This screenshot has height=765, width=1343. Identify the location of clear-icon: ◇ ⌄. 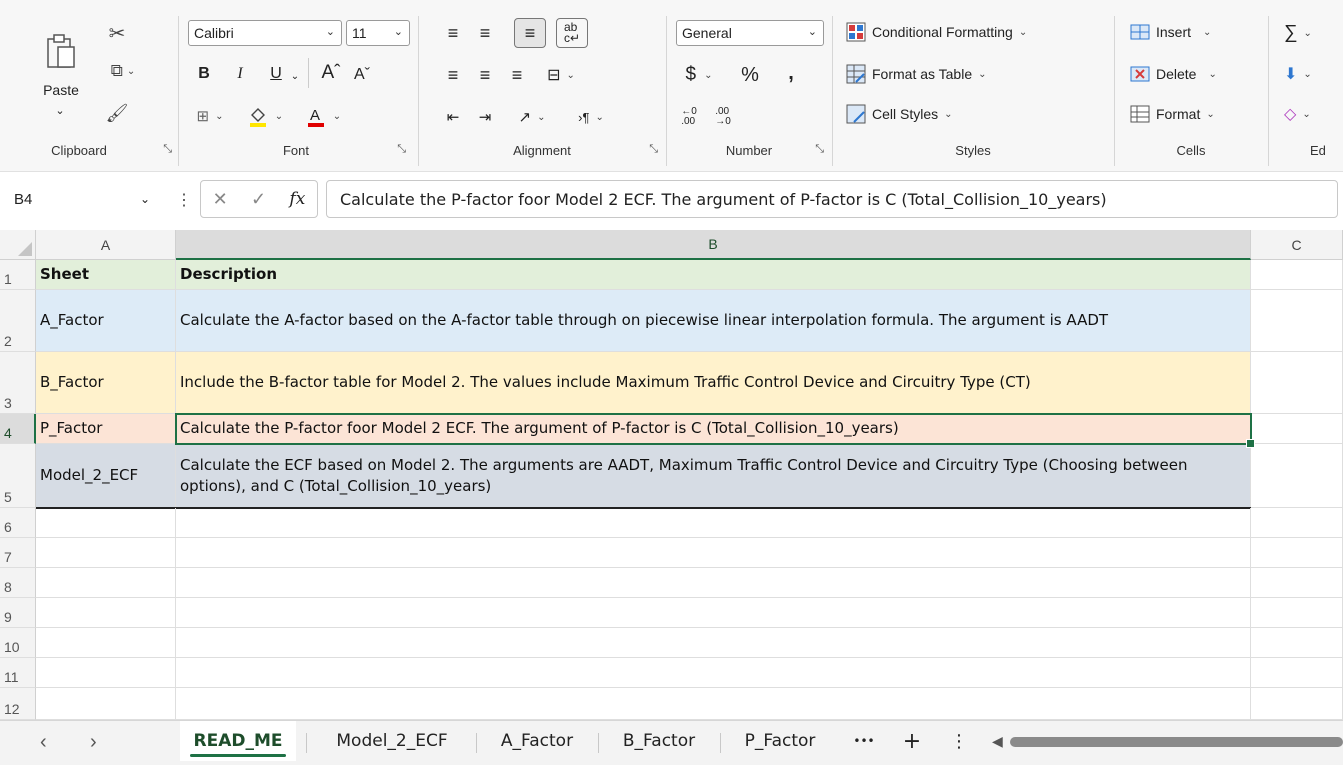
(1297, 114).